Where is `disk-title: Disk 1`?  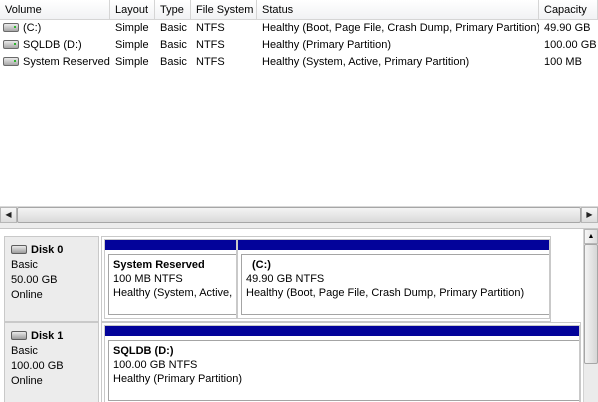 disk-title: Disk 1 is located at coordinates (54, 336).